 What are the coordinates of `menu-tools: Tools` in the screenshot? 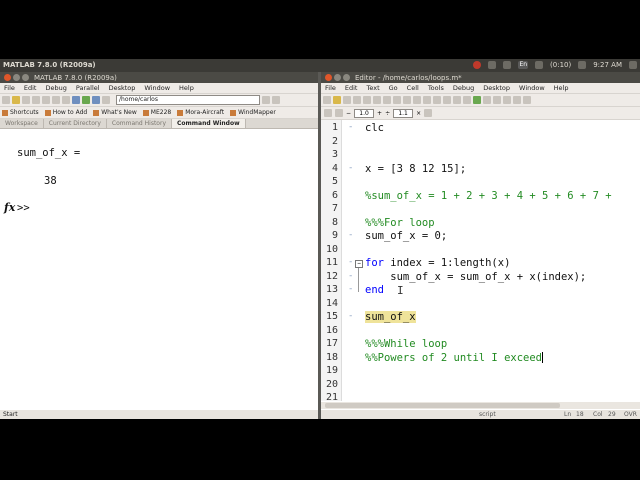 It's located at (436, 88).